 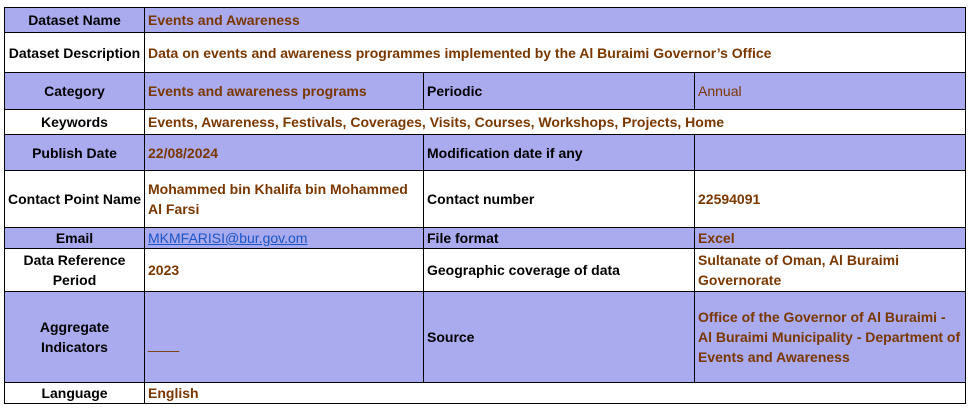 What do you see at coordinates (830, 91) in the screenshot?
I see `periodic-value: Annual` at bounding box center [830, 91].